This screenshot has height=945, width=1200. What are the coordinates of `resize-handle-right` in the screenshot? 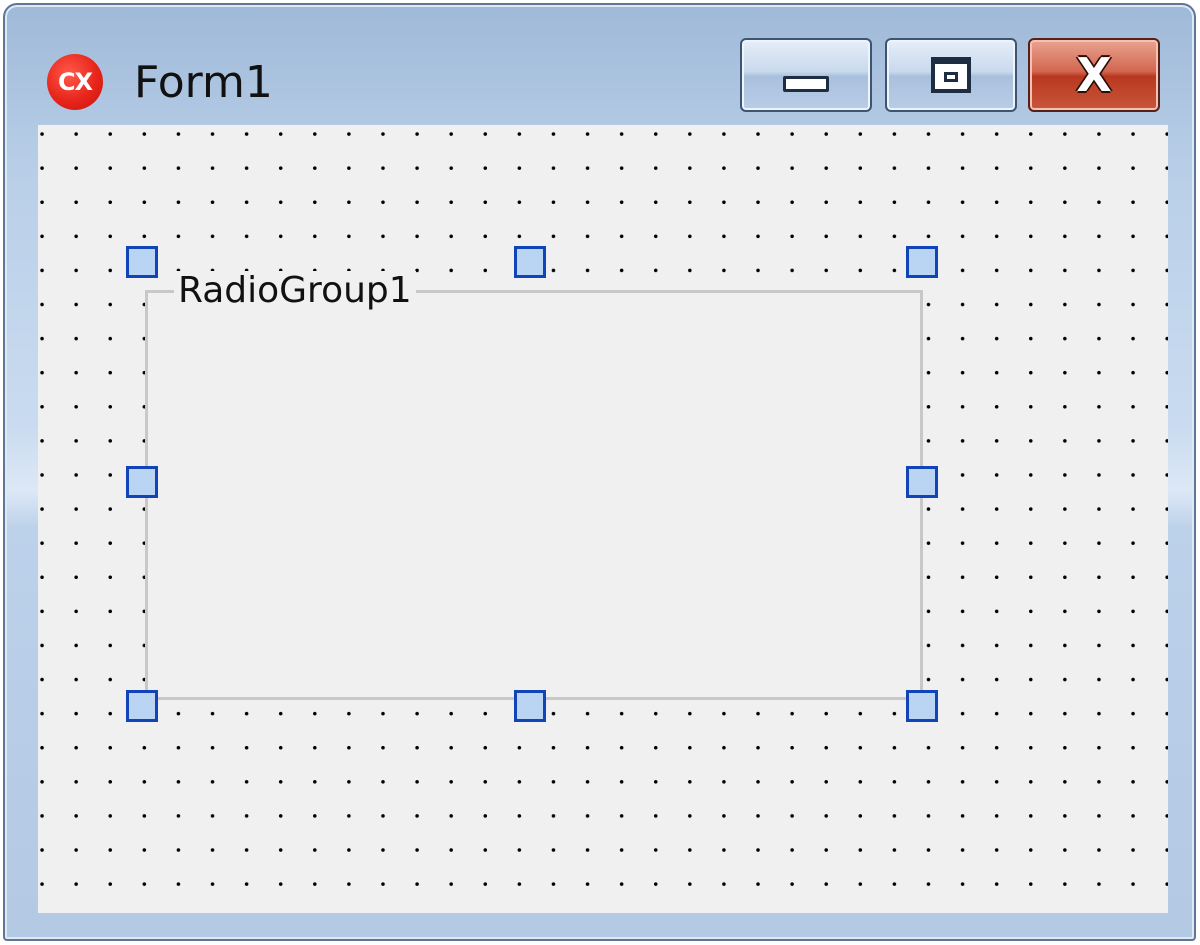 It's located at (922, 482).